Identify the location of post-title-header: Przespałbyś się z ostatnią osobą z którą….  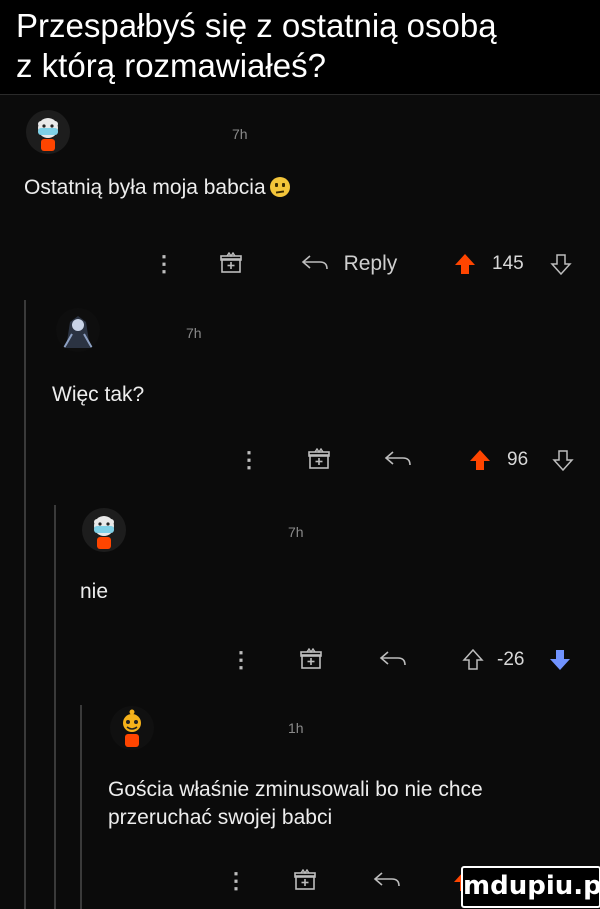
(300, 47).